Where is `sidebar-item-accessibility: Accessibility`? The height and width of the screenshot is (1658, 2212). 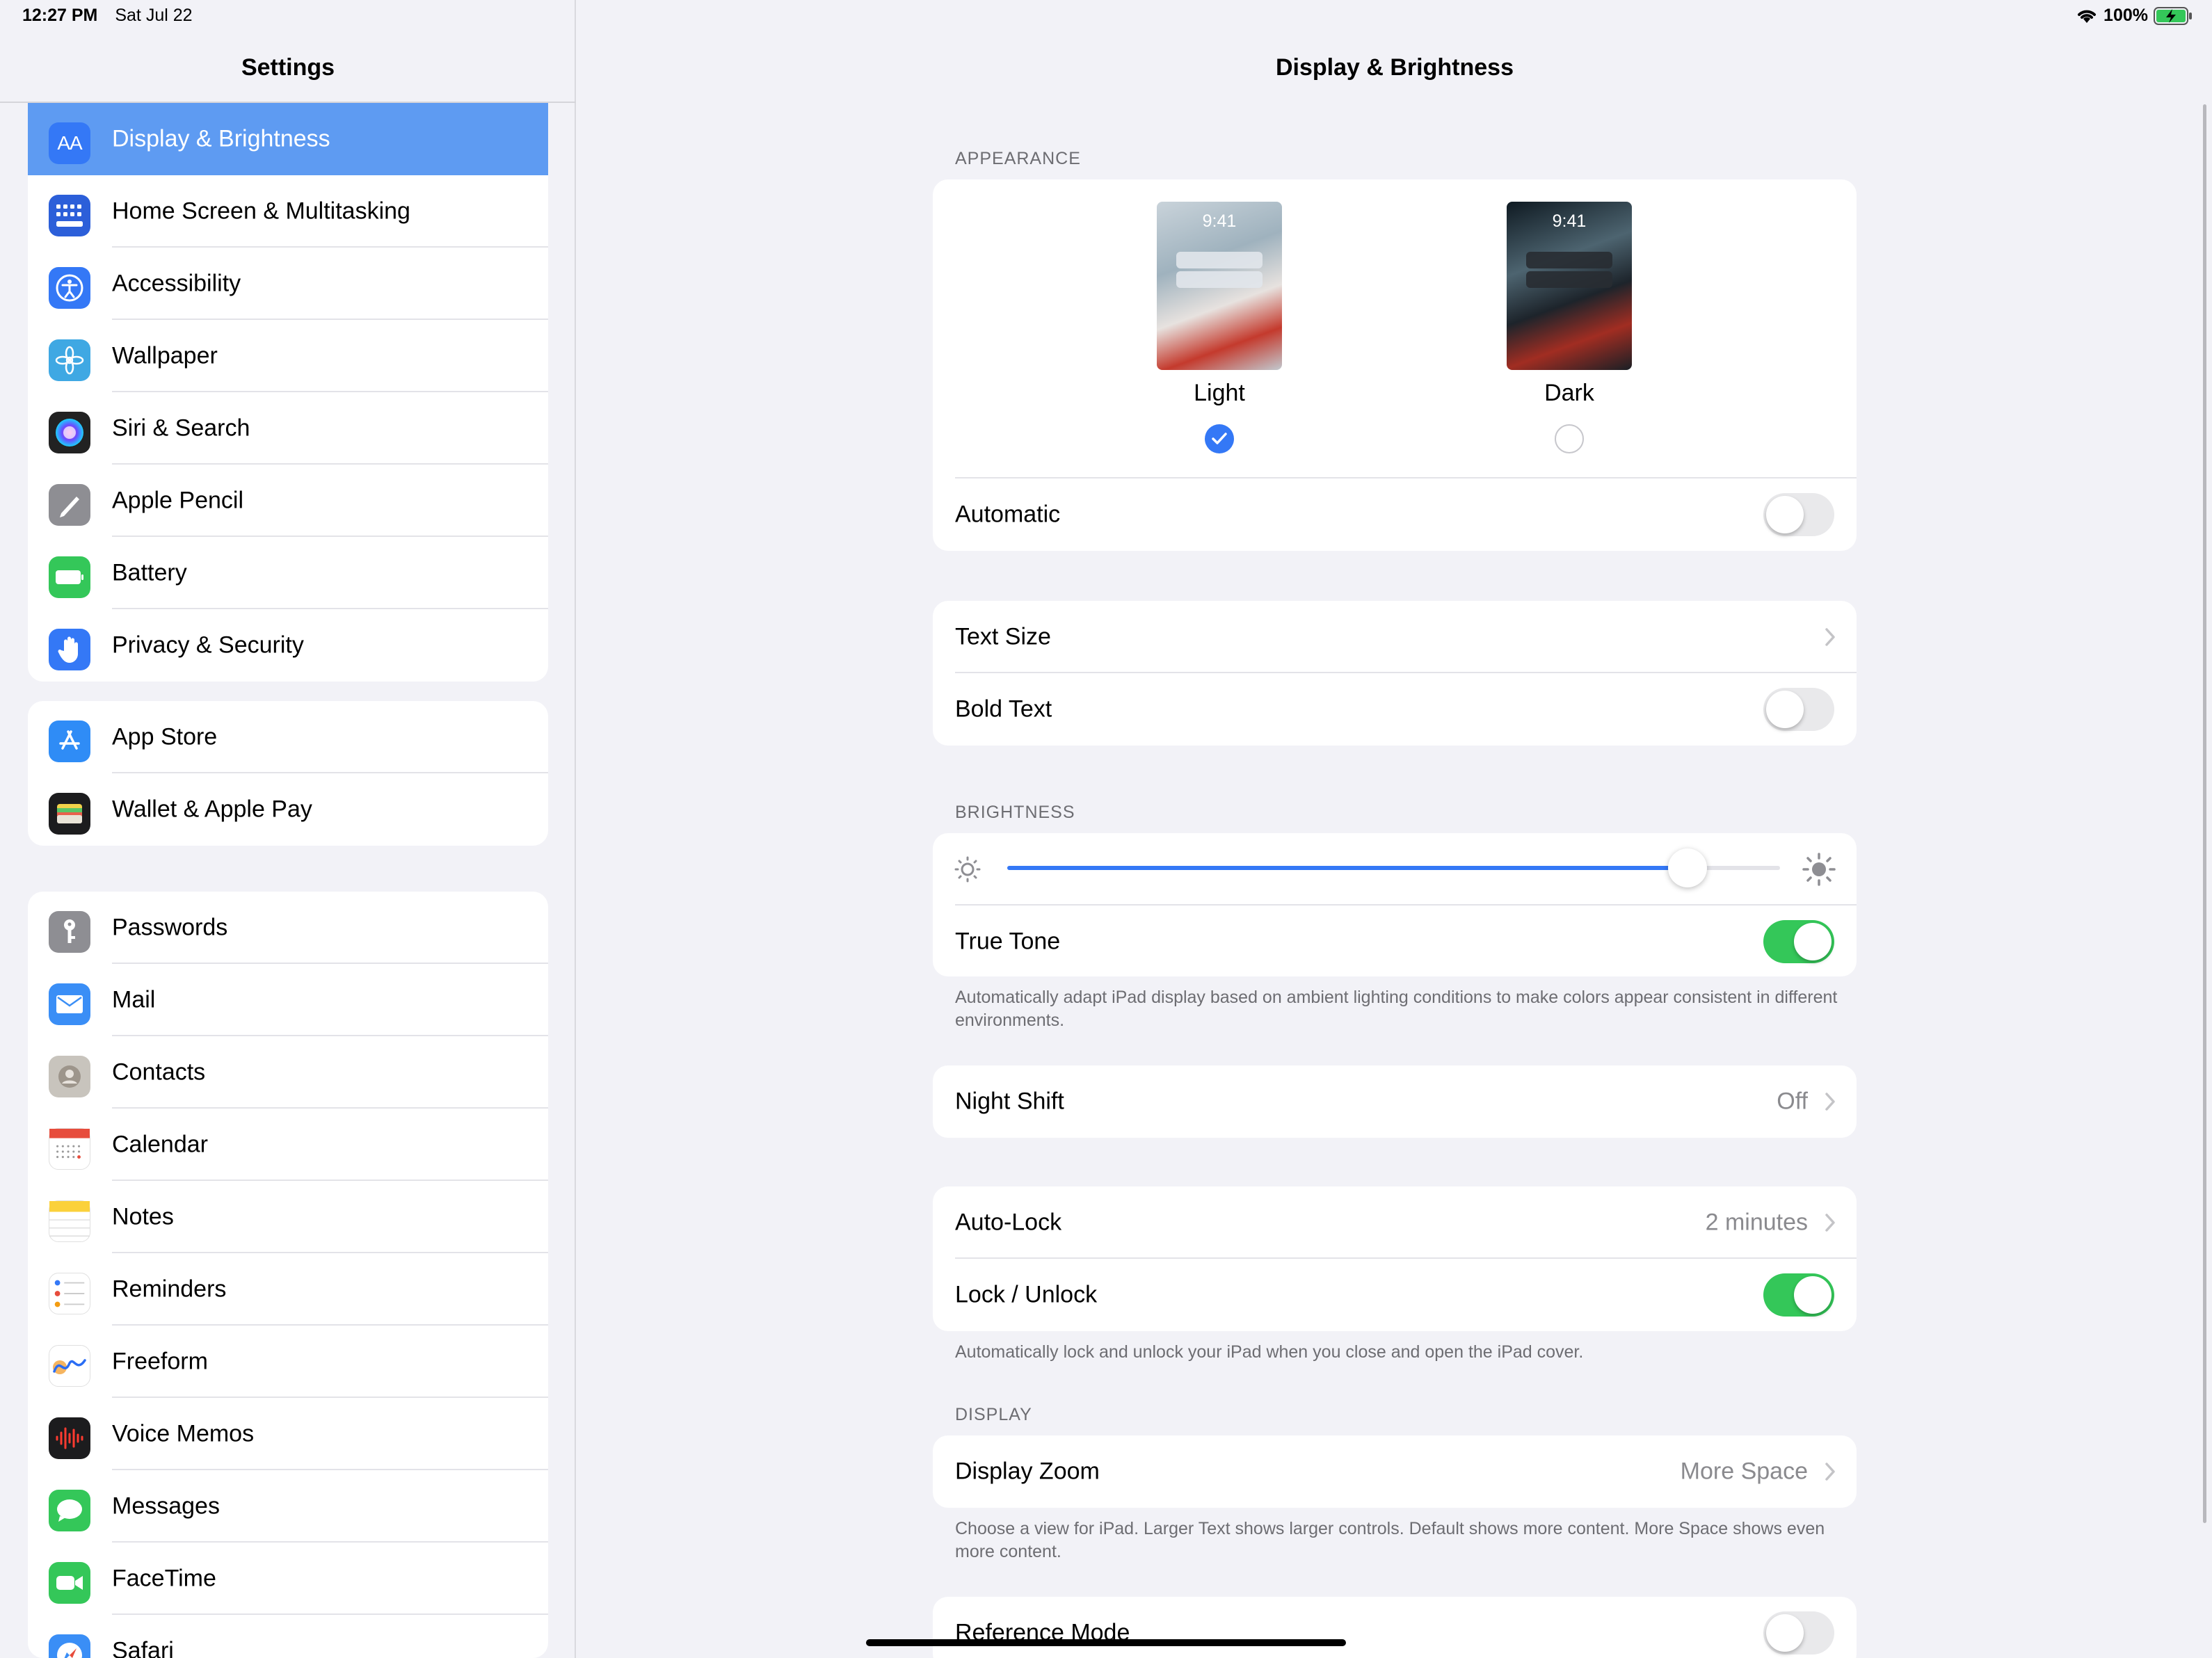
sidebar-item-accessibility: Accessibility is located at coordinates (288, 284).